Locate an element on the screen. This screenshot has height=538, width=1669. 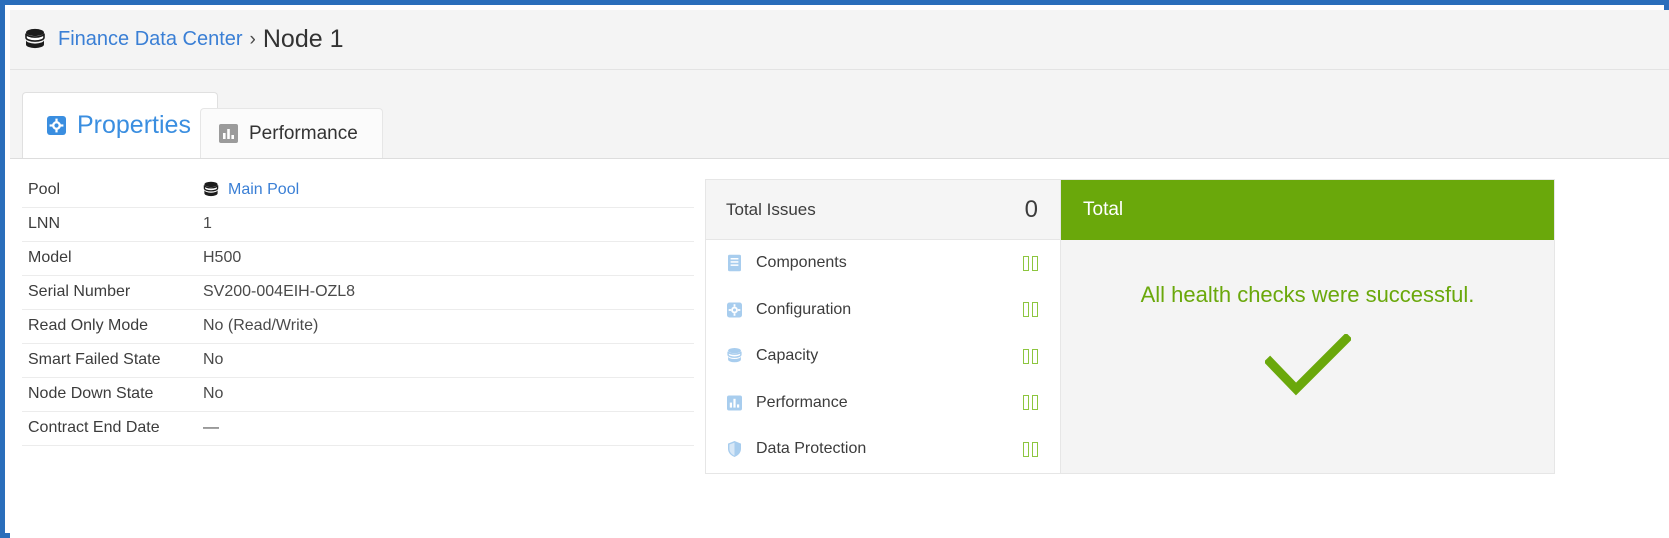
table-row: Serial Number SV200-004EIH-OZL8 is located at coordinates (358, 292).